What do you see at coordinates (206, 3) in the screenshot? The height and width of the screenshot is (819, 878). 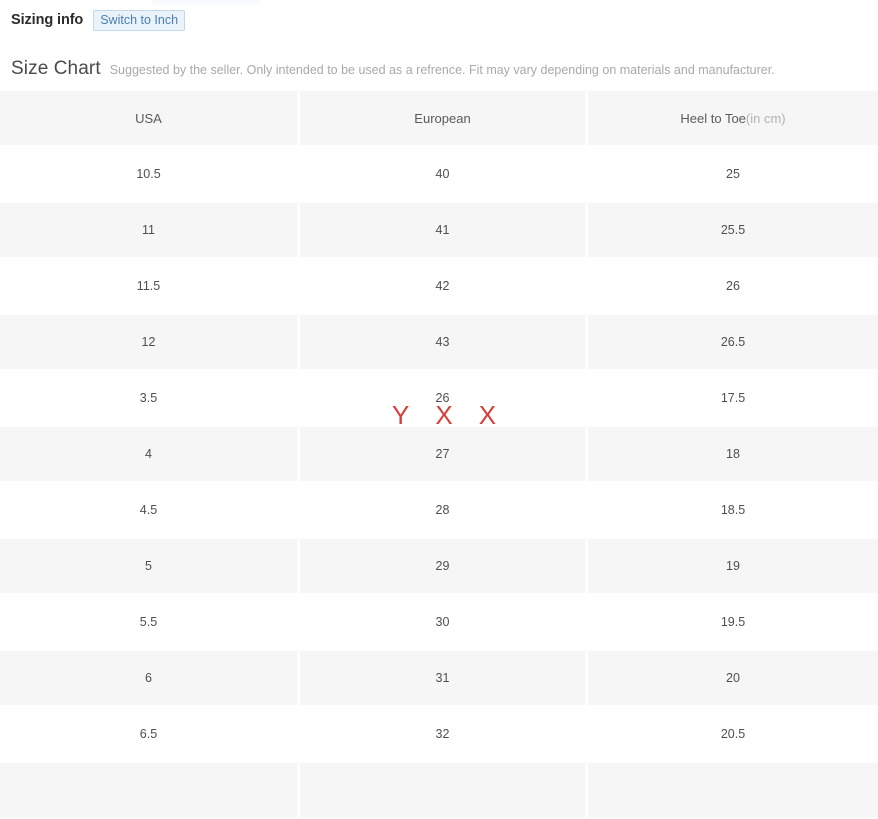 I see `top-edge-artifact` at bounding box center [206, 3].